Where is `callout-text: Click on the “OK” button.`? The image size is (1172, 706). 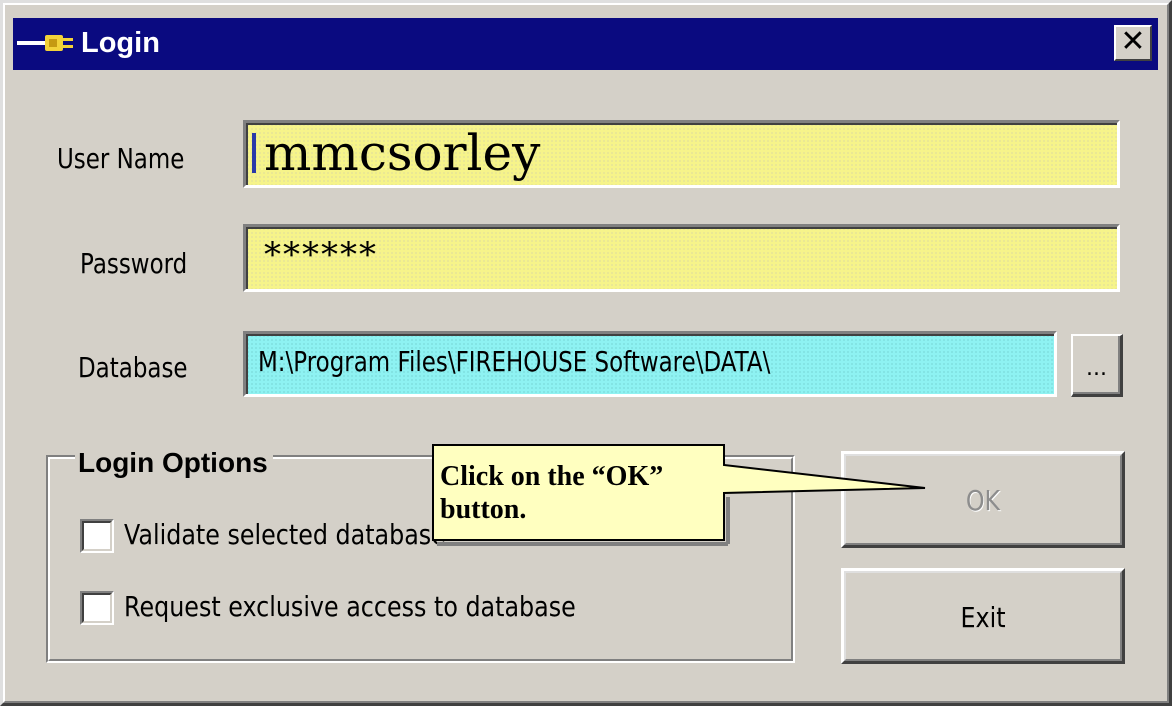
callout-text: Click on the “OK” button. is located at coordinates (552, 493).